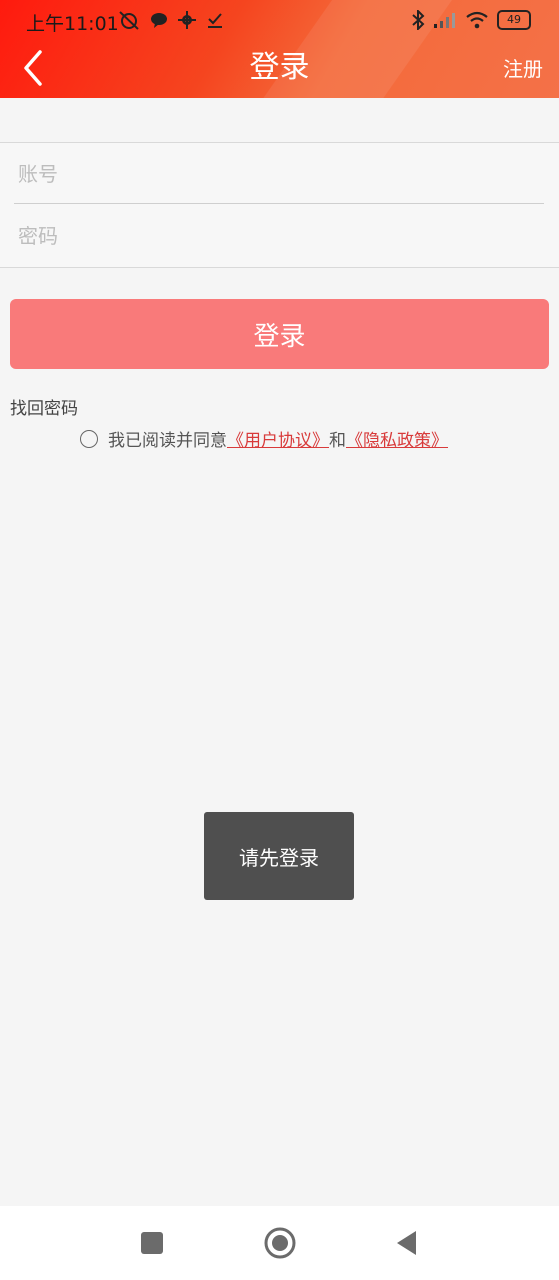  Describe the element at coordinates (72, 24) in the screenshot. I see `status-time: 上午11:01` at that location.